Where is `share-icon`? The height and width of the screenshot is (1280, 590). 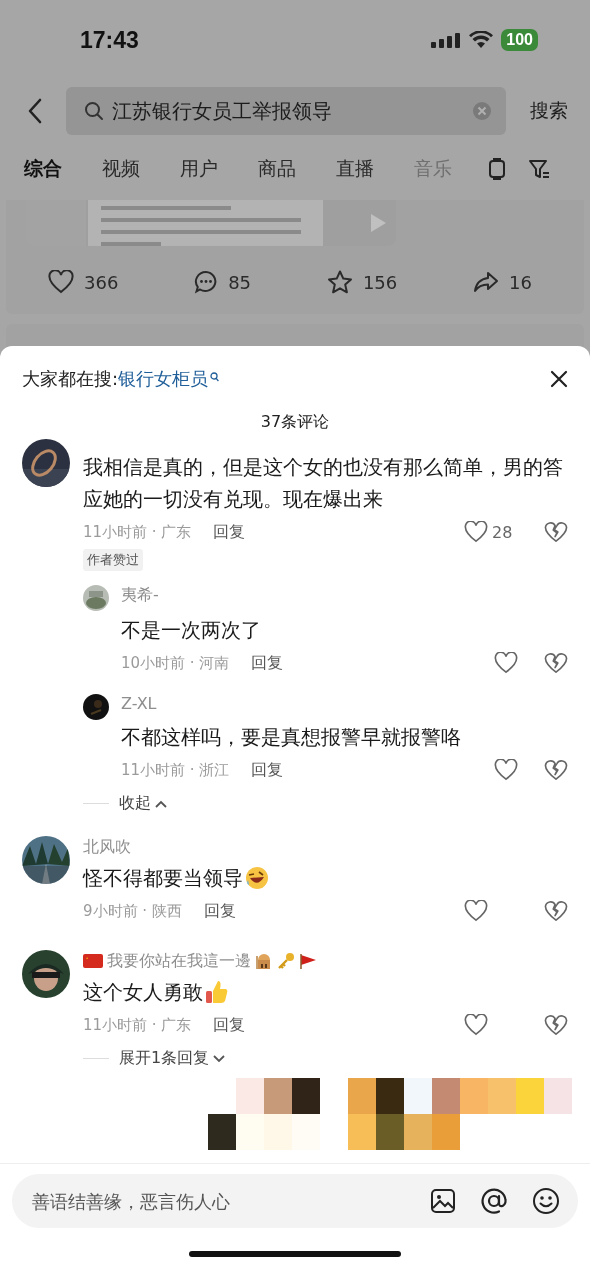
share-icon is located at coordinates (486, 282).